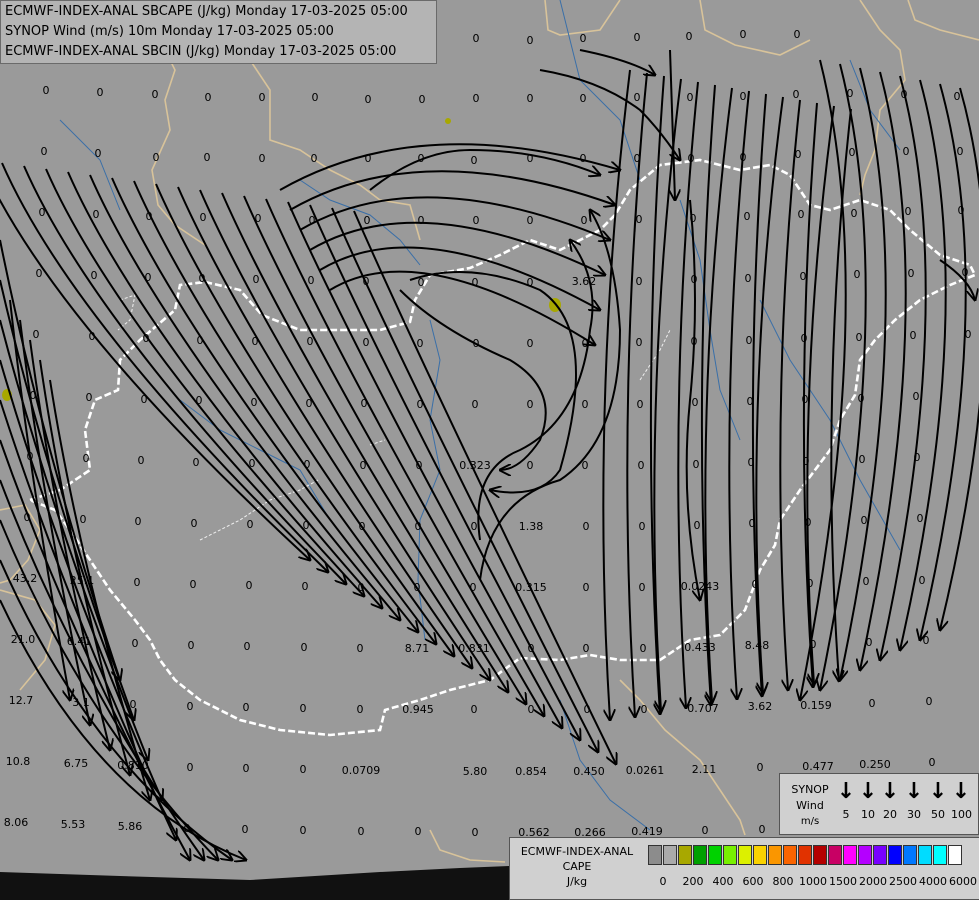 This screenshot has width=979, height=900. What do you see at coordinates (816, 705) in the screenshot?
I see `cape-value: 0.159` at bounding box center [816, 705].